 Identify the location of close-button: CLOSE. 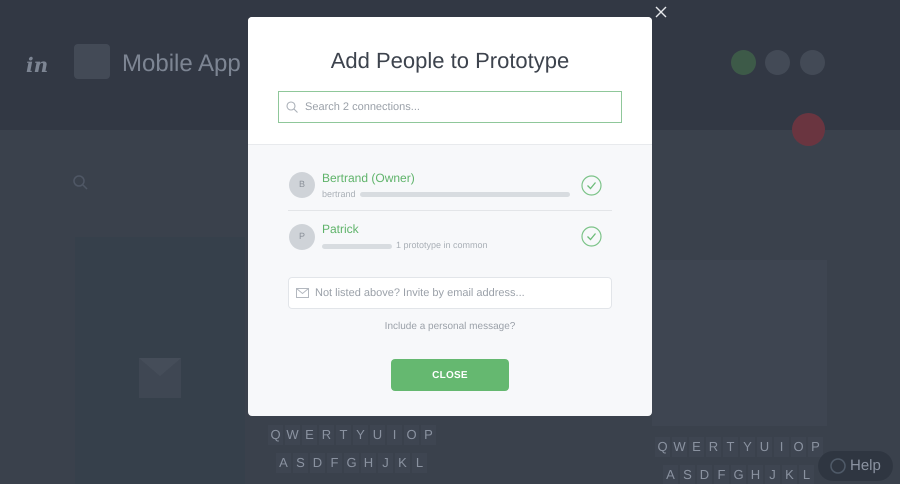
(450, 375).